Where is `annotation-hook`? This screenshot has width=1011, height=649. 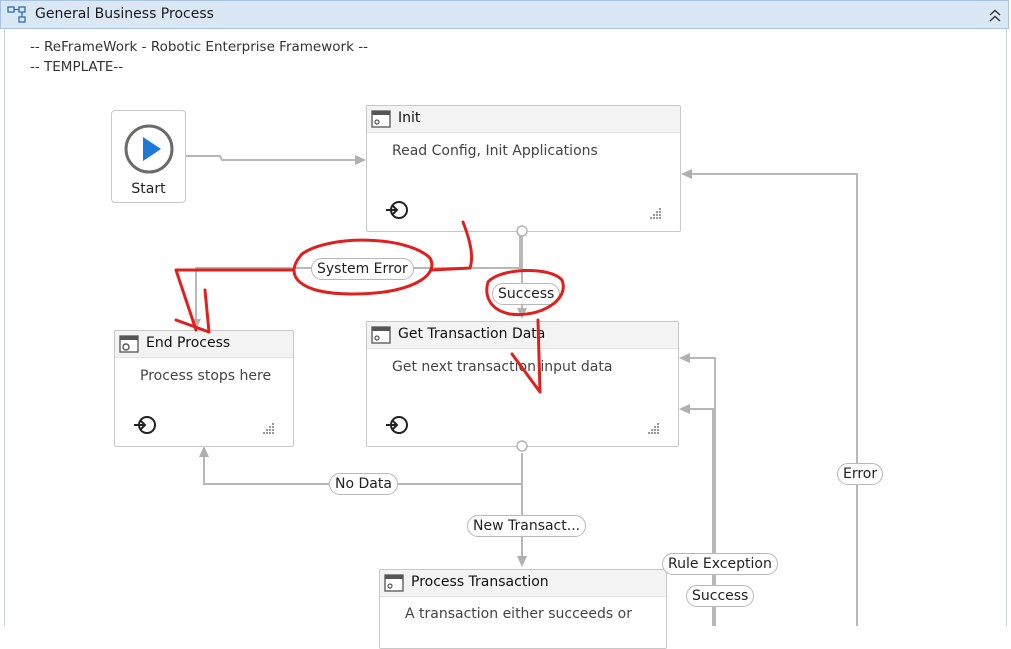 annotation-hook is located at coordinates (452, 246).